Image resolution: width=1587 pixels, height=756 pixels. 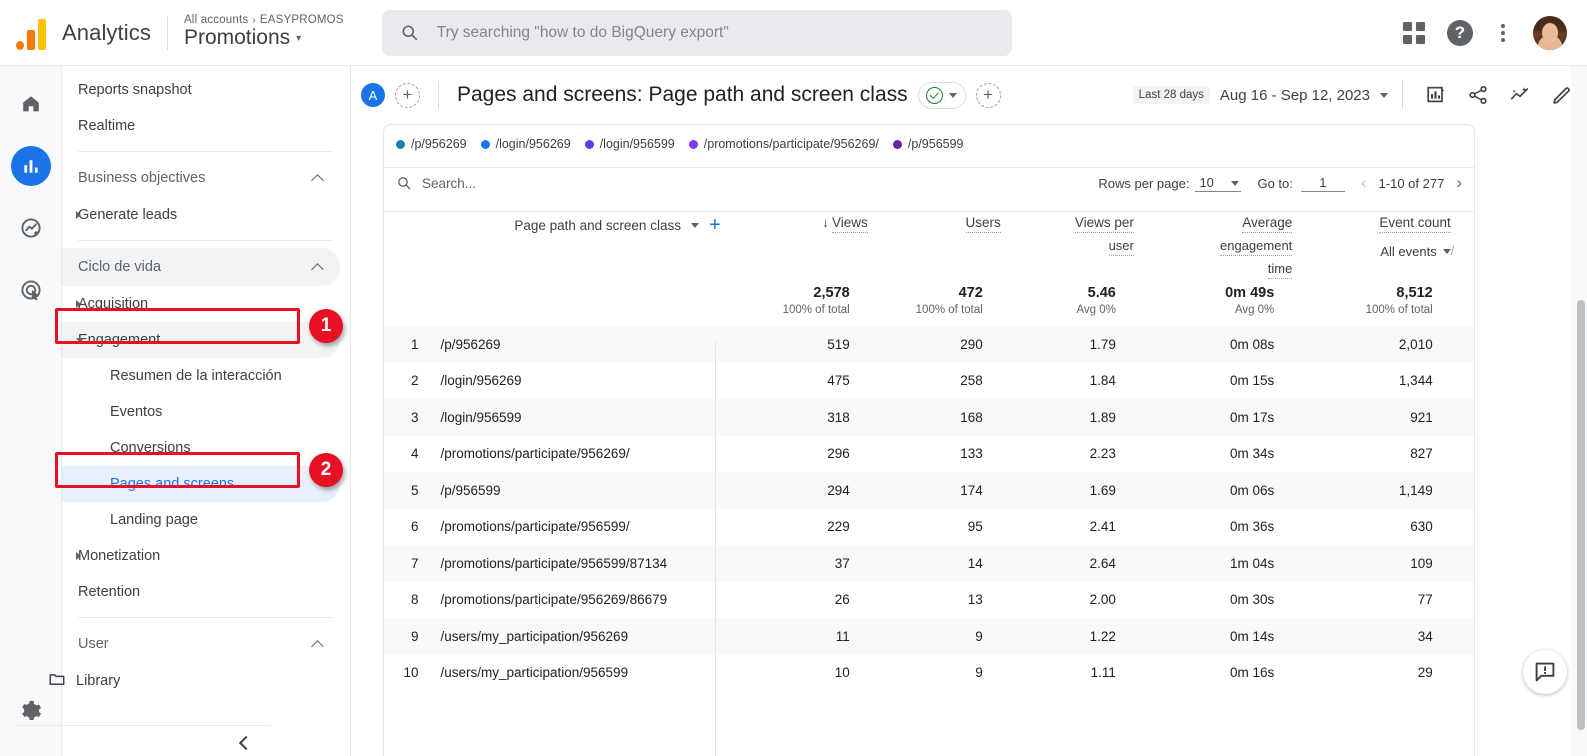 I want to click on sidebar-section-business-objectives: Business objectives, so click(x=201, y=178).